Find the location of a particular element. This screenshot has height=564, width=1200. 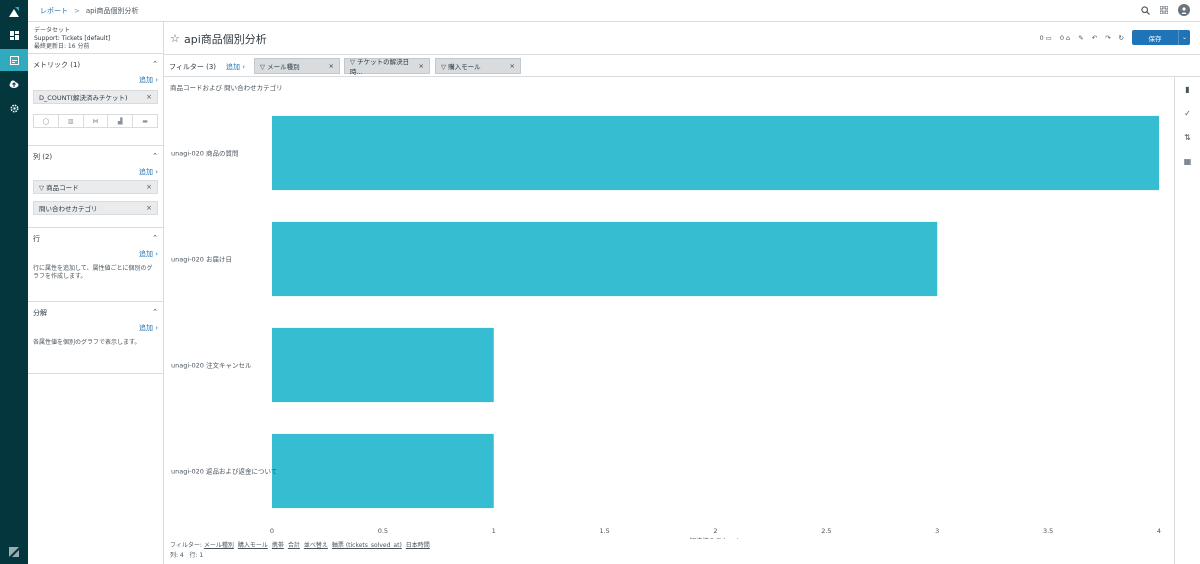

x-tick-label-1: 0.5 is located at coordinates (383, 531).